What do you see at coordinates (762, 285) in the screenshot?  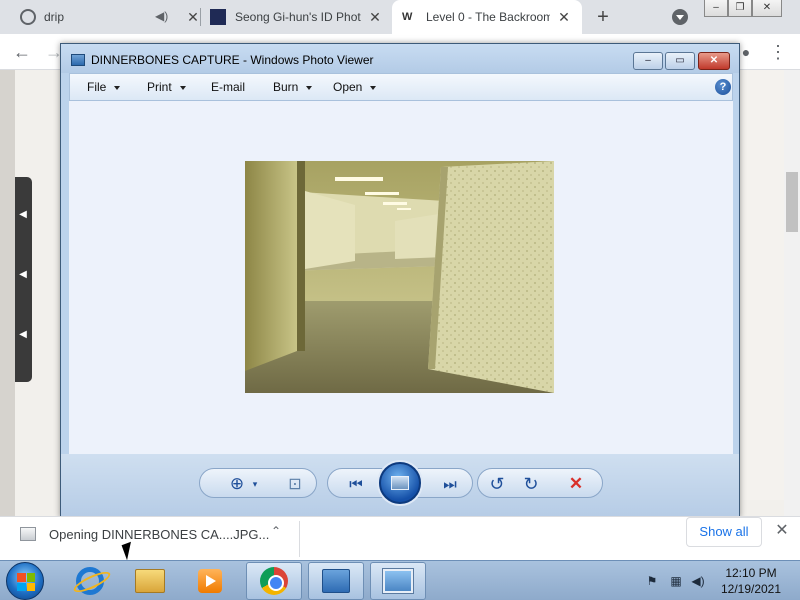 I see `page-right-area` at bounding box center [762, 285].